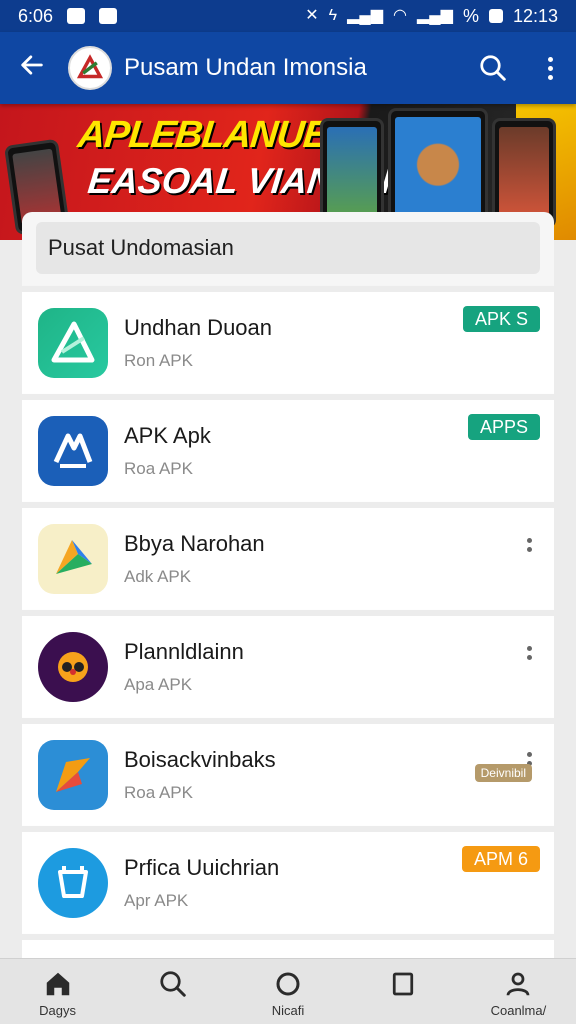 This screenshot has width=576, height=1024. What do you see at coordinates (216, 135) in the screenshot?
I see `banner-headline: APLEBLANUEN` at bounding box center [216, 135].